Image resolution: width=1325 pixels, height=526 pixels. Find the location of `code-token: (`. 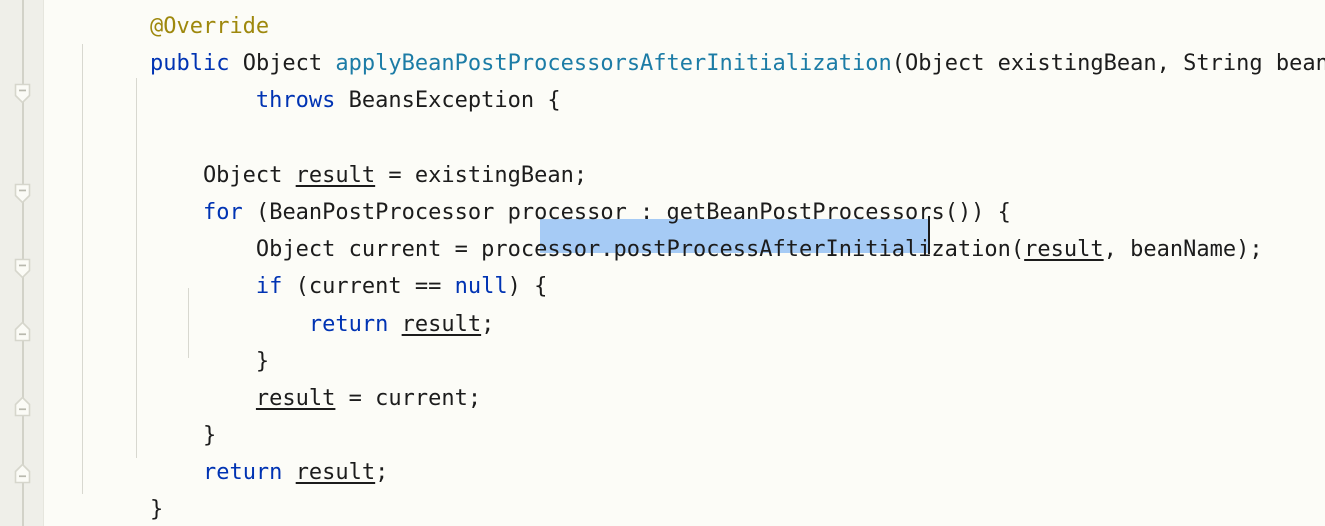

code-token: ( is located at coordinates (1017, 250).